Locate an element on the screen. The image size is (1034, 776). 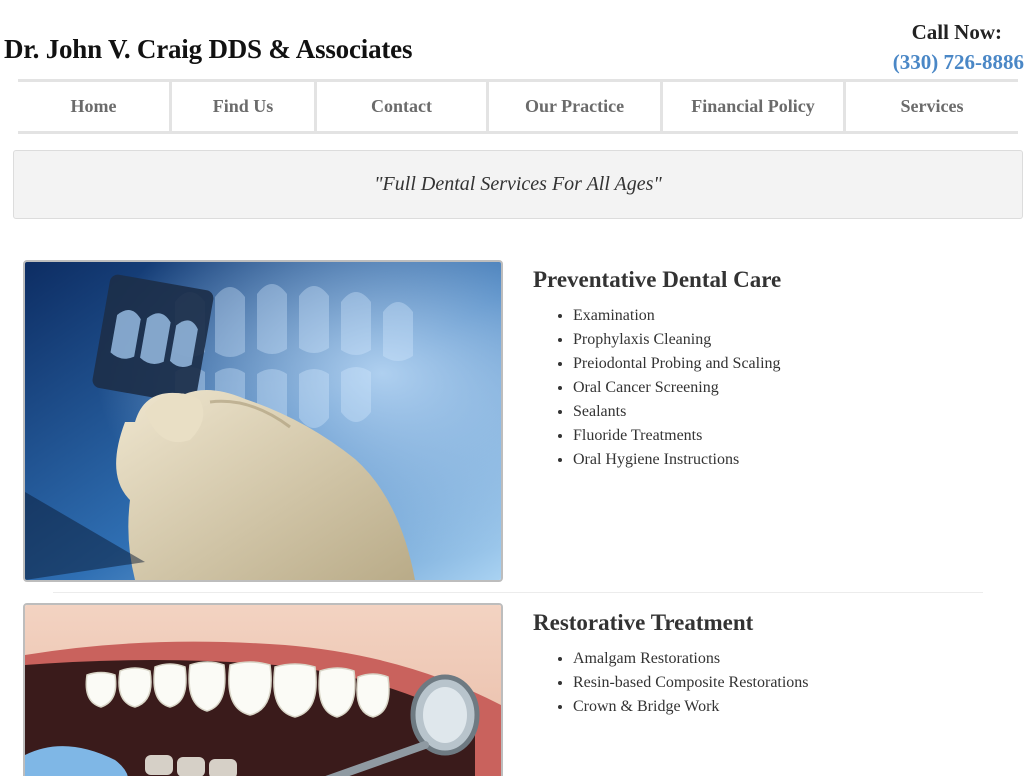
nav-contact: Contact is located at coordinates (403, 106).